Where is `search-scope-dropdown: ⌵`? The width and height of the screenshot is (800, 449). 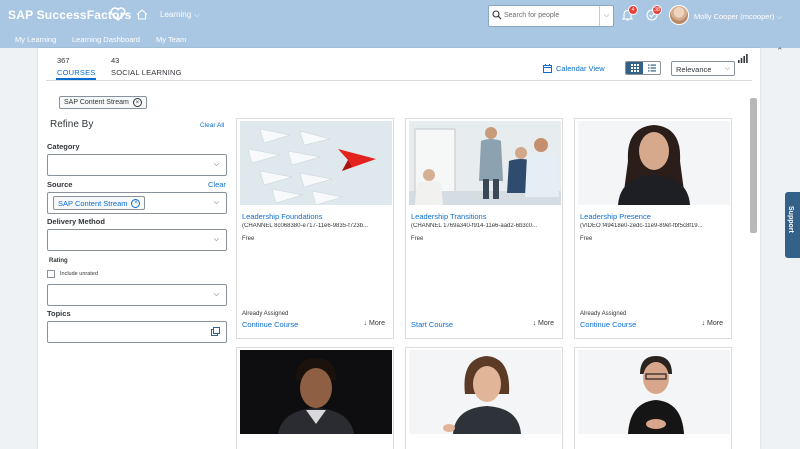
search-scope-dropdown: ⌵ is located at coordinates (606, 16).